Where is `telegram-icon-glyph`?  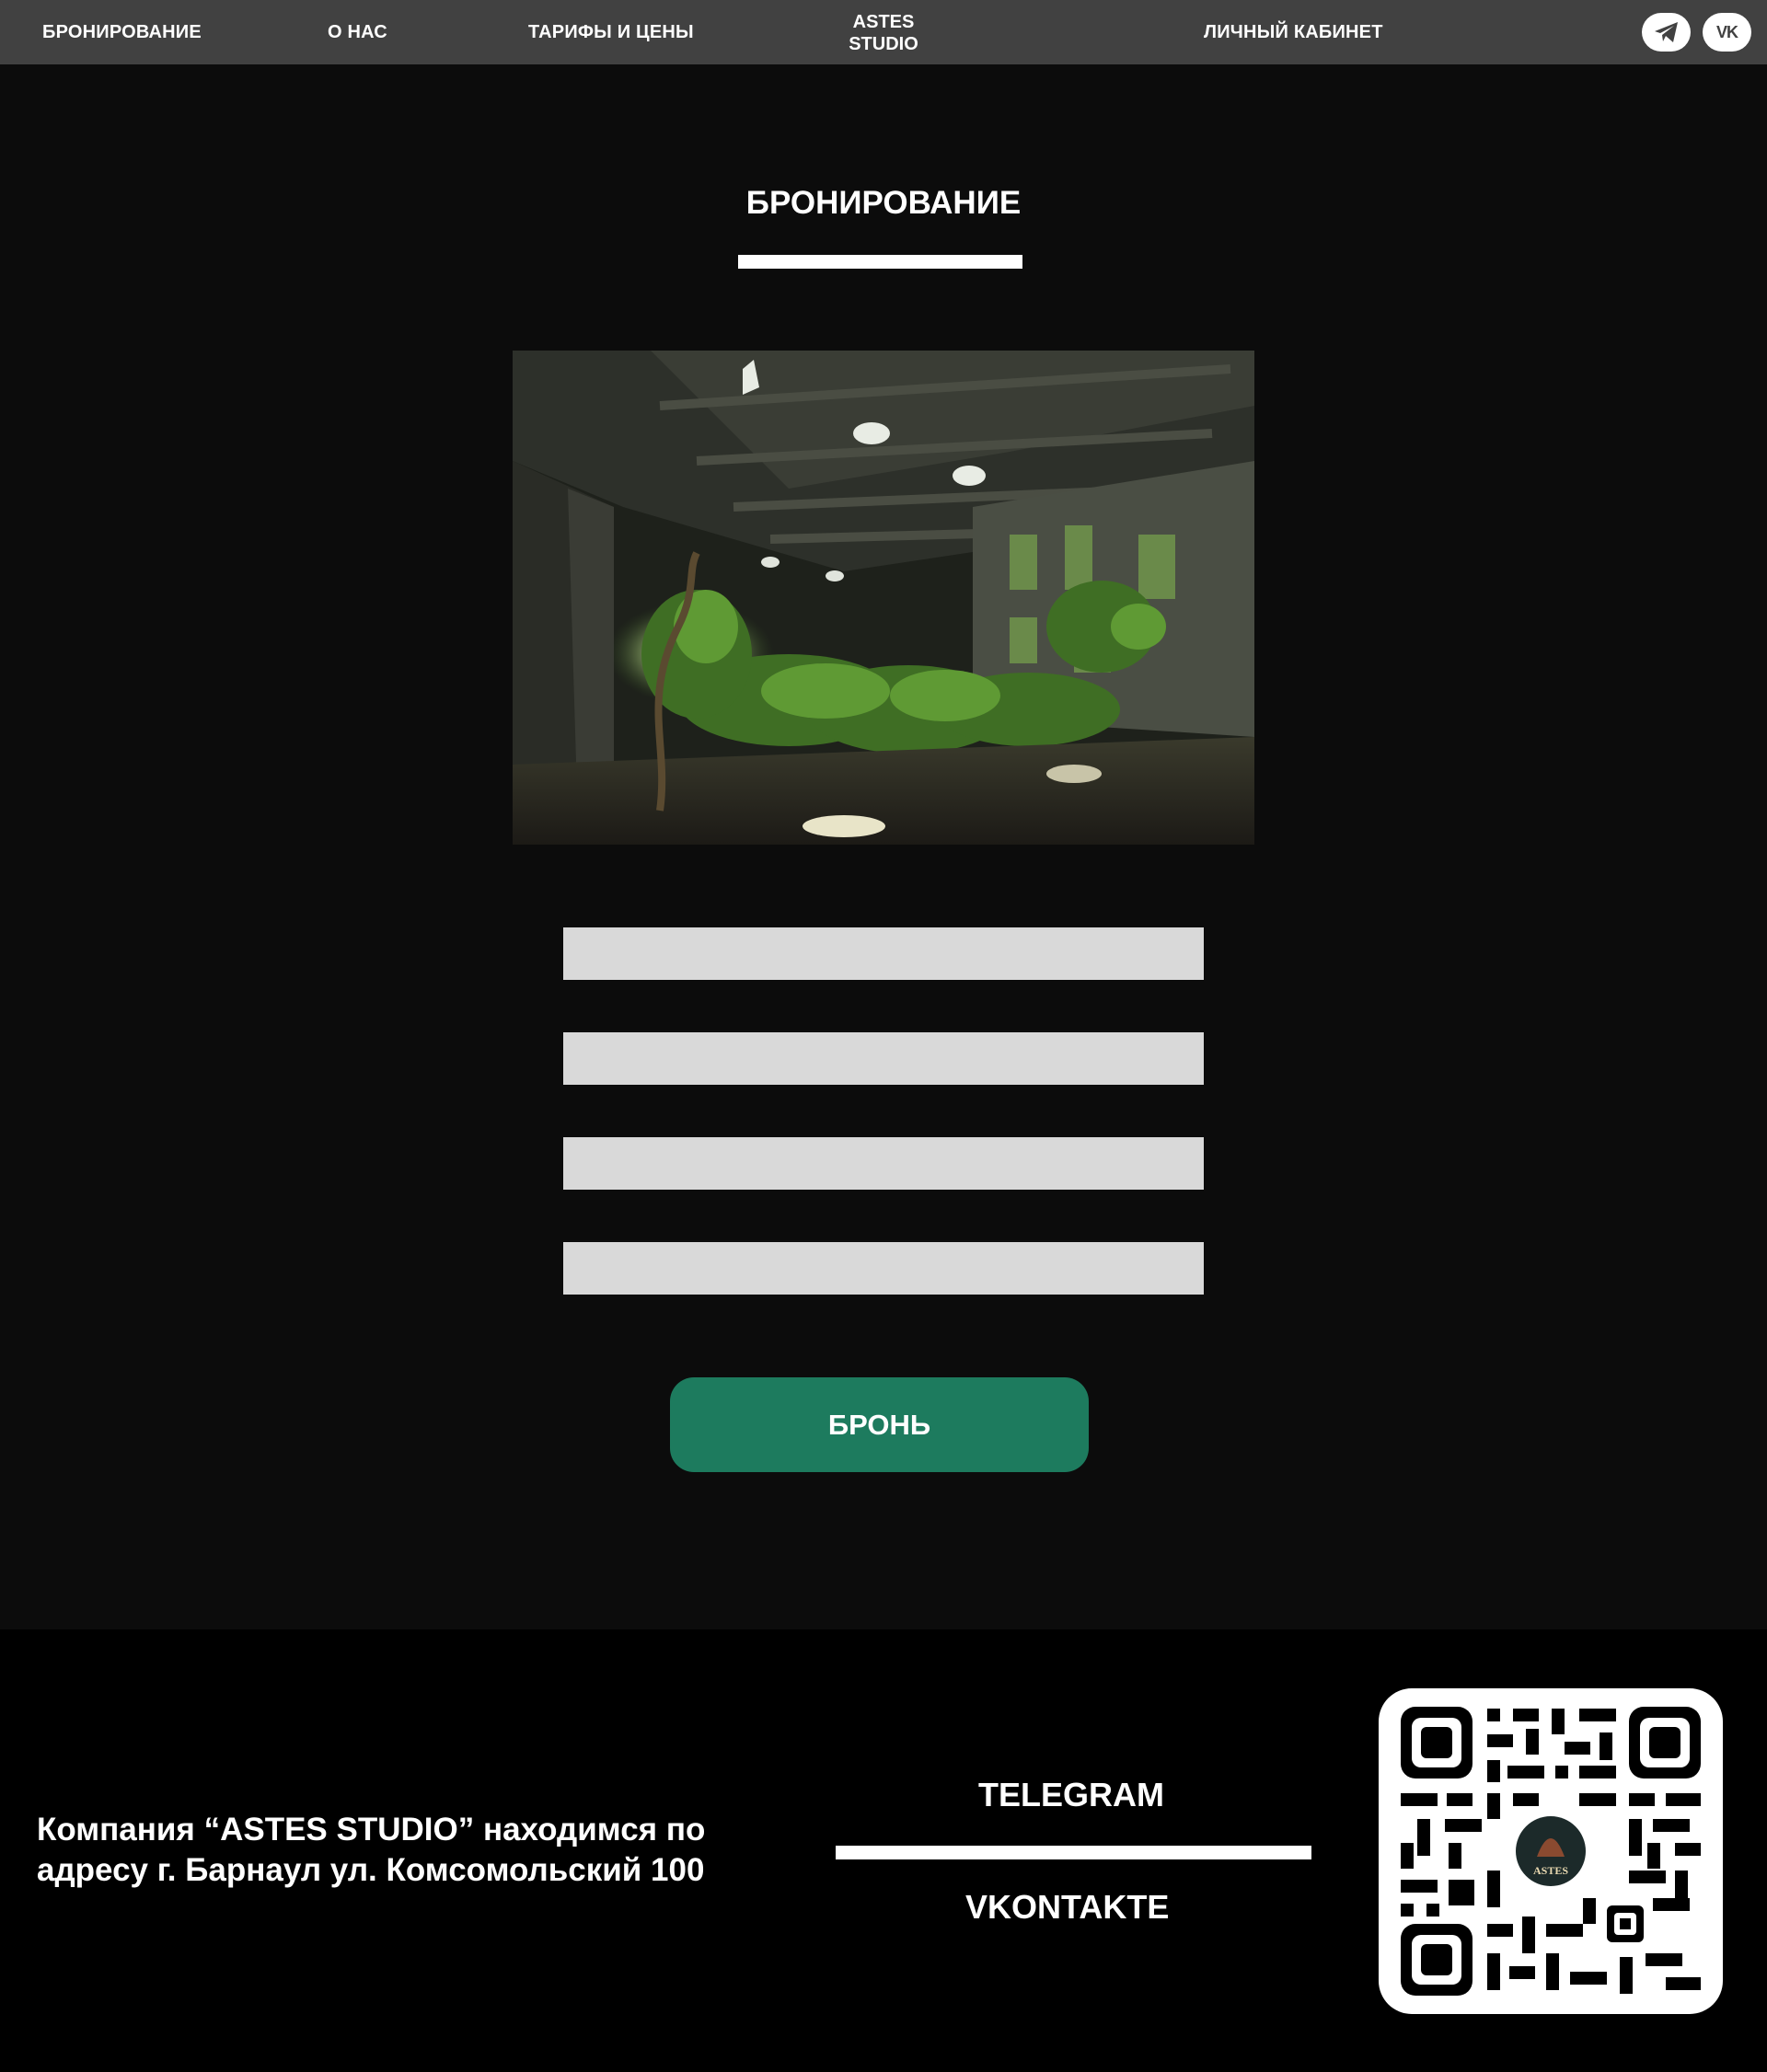 telegram-icon-glyph is located at coordinates (1666, 32).